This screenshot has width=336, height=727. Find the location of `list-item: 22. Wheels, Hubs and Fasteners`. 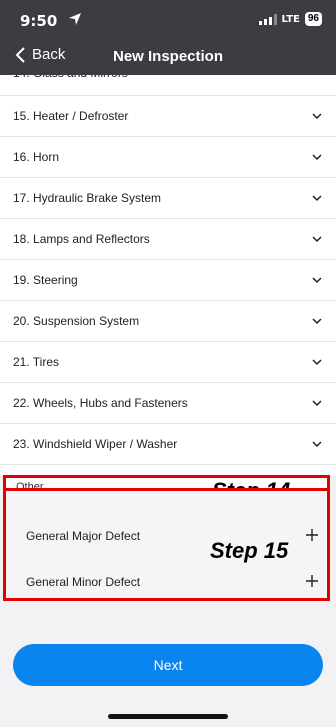

list-item: 22. Wheels, Hubs and Fasteners is located at coordinates (168, 402).